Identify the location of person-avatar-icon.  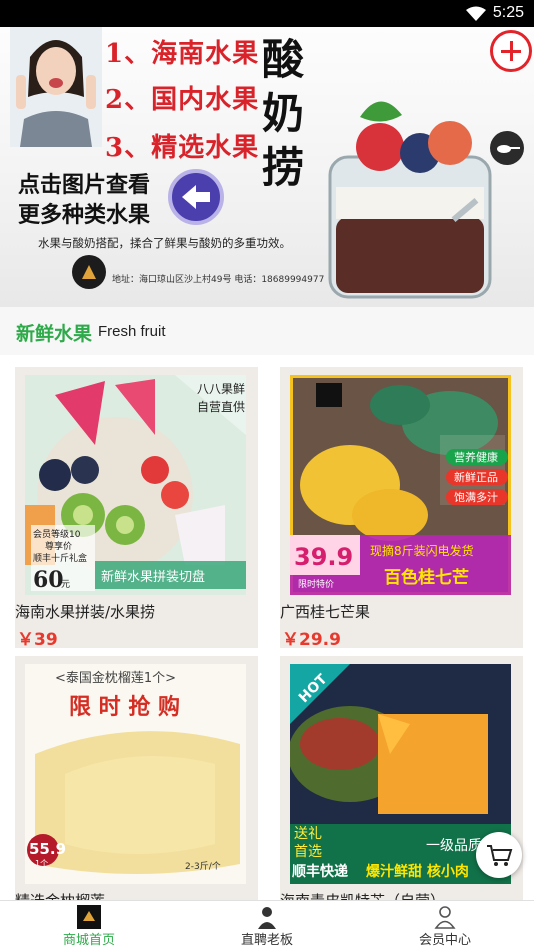
(267, 918).